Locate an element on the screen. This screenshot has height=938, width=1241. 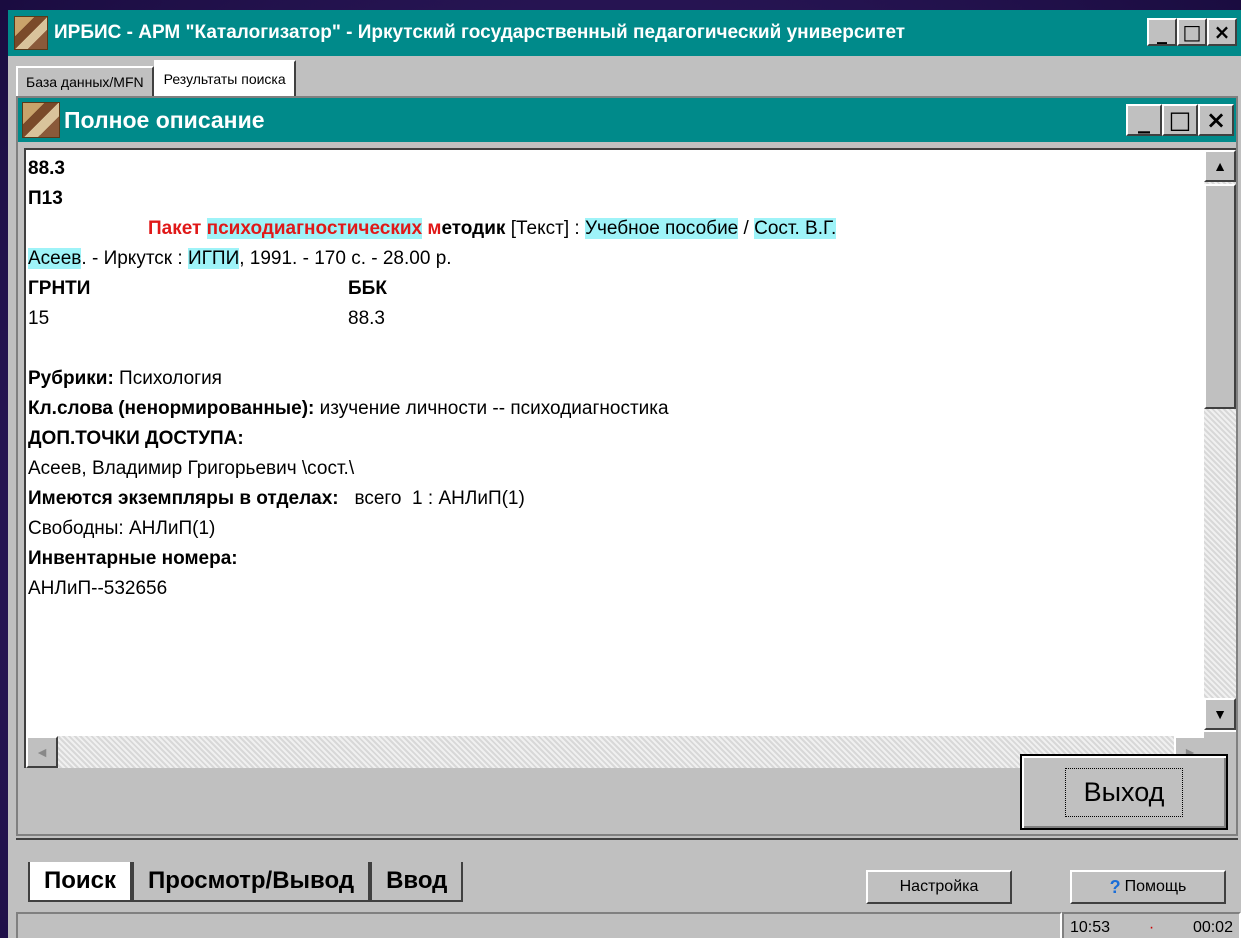
grnti-value: 15 is located at coordinates (39, 318).